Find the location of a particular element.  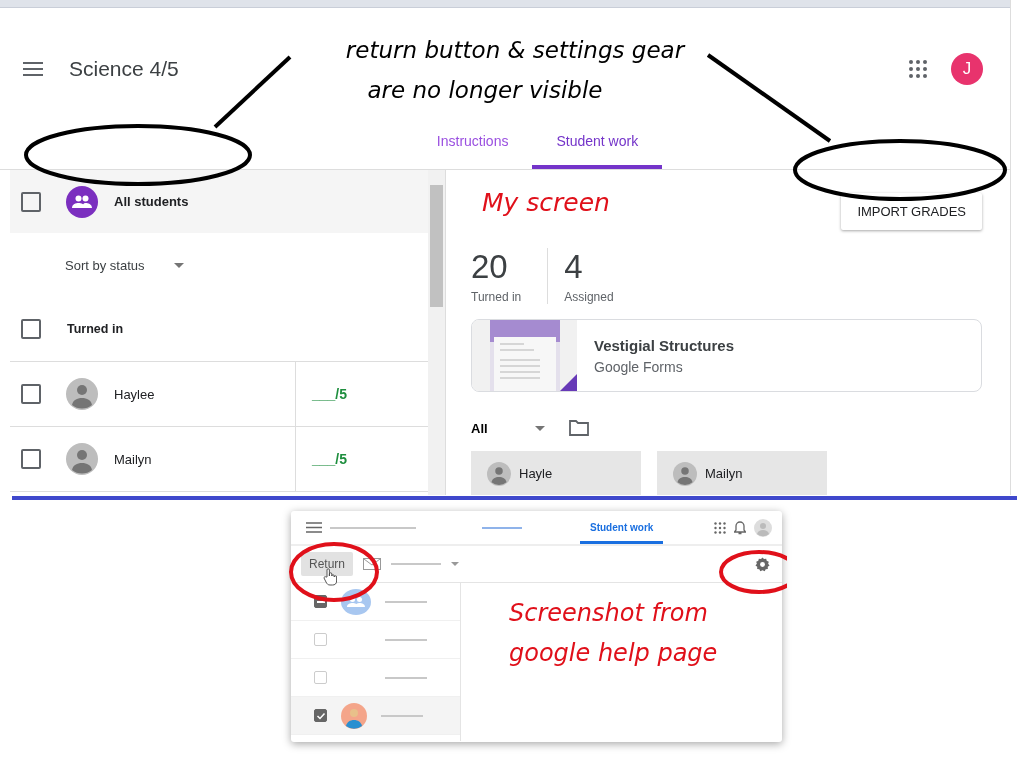

class-title: Science 4/5 is located at coordinates (124, 69).